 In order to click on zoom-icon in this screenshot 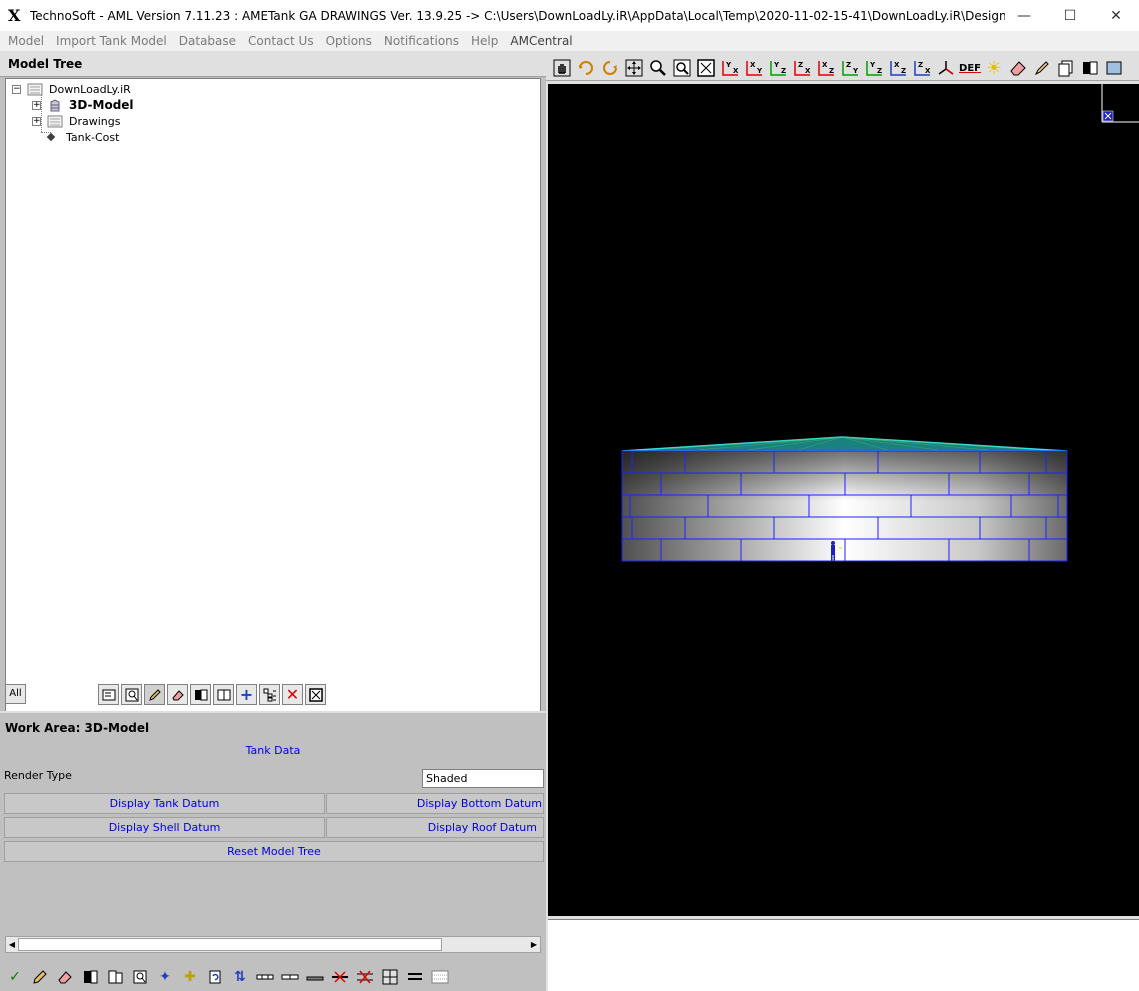, I will do `click(658, 68)`.